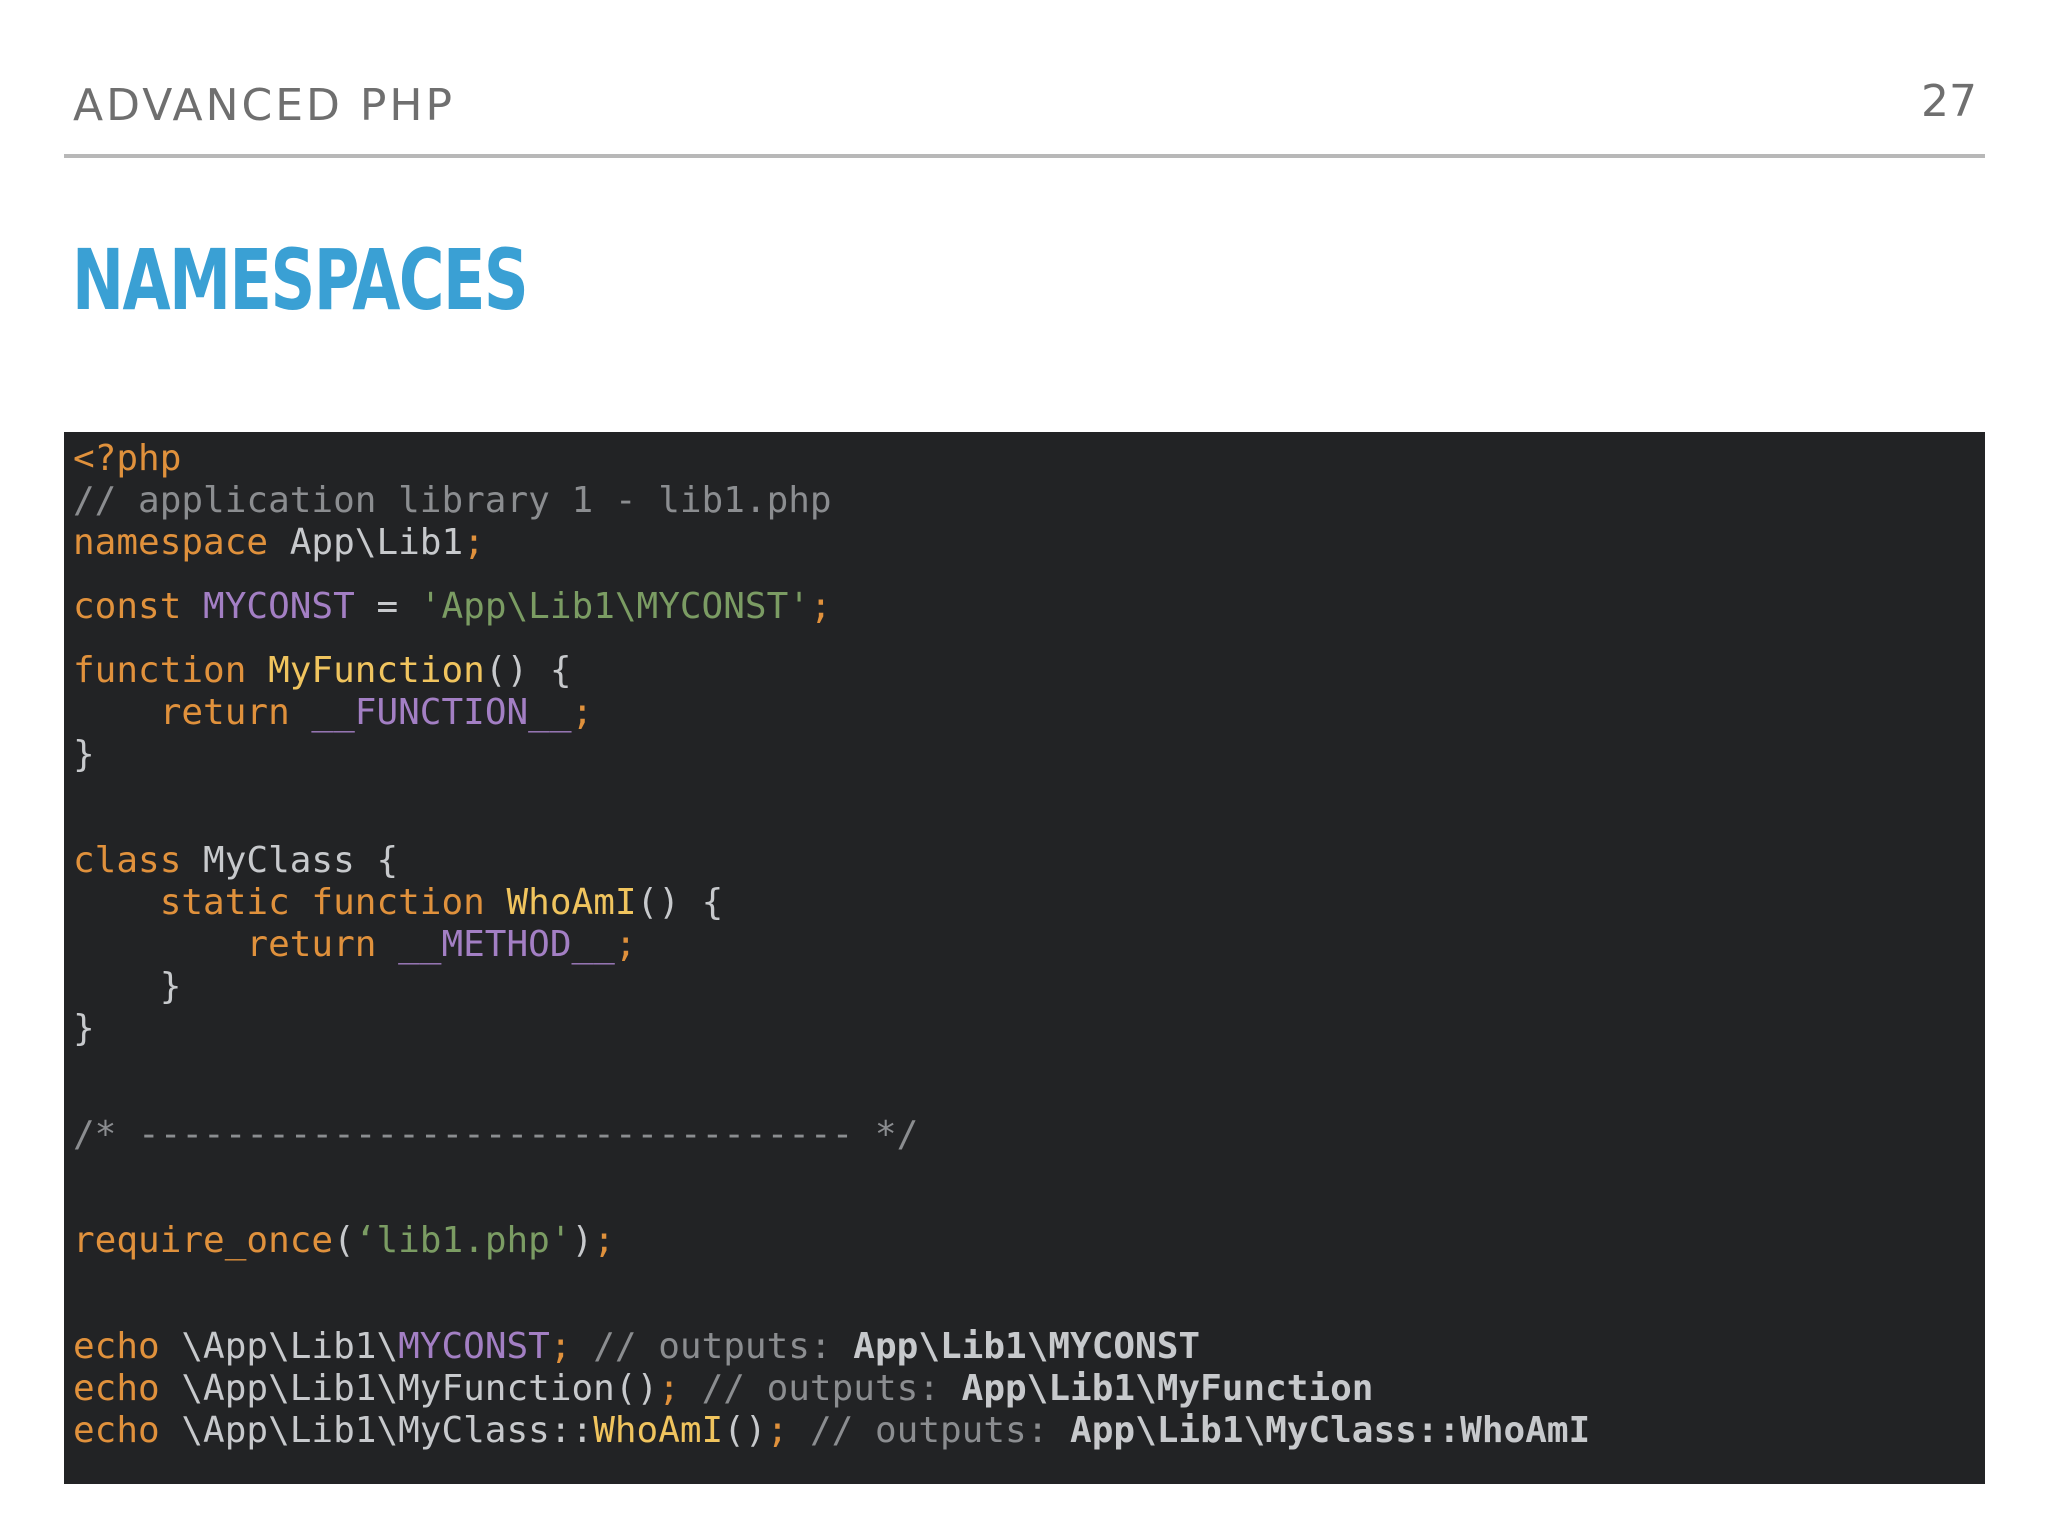  What do you see at coordinates (127, 606) in the screenshot?
I see `keyword-const: const` at bounding box center [127, 606].